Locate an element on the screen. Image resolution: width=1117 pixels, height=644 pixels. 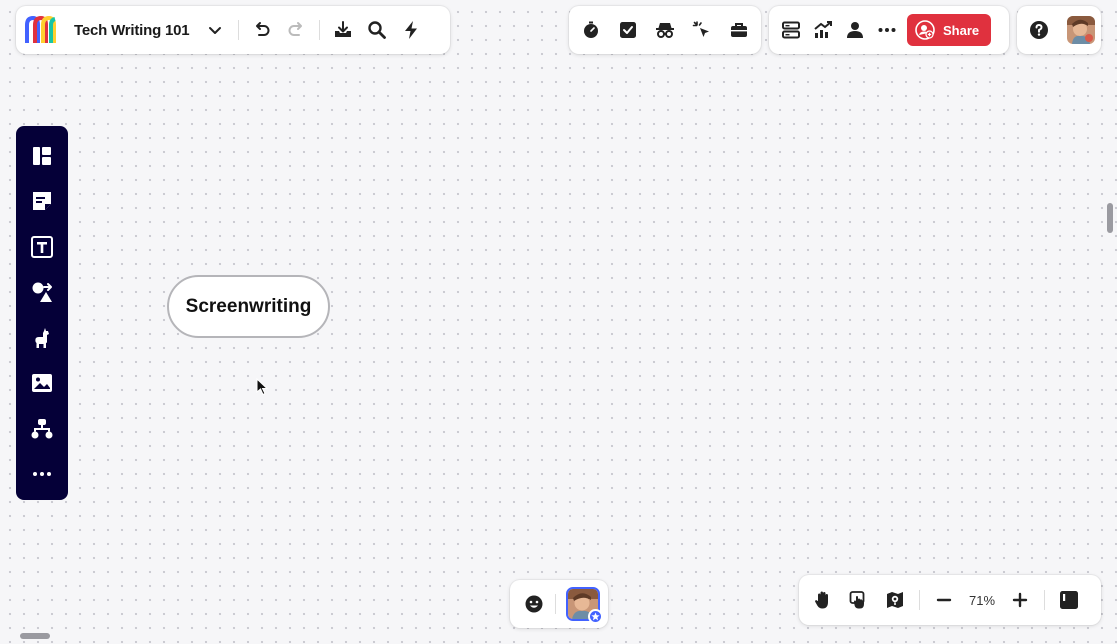
share-button: Share is located at coordinates (949, 30).